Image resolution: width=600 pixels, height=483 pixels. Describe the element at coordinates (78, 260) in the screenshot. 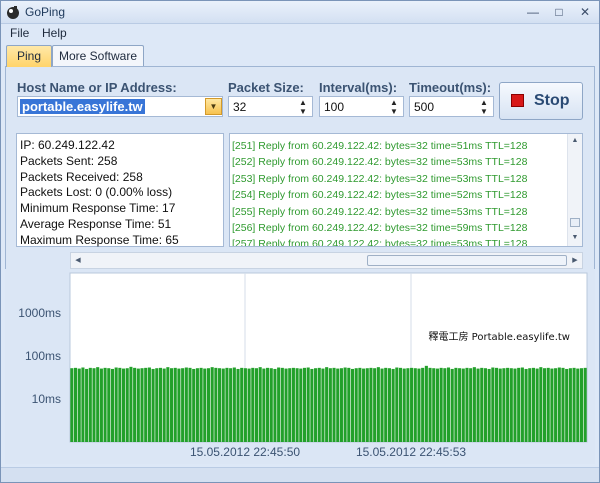

I see `scroll-left-icon: ◀` at that location.